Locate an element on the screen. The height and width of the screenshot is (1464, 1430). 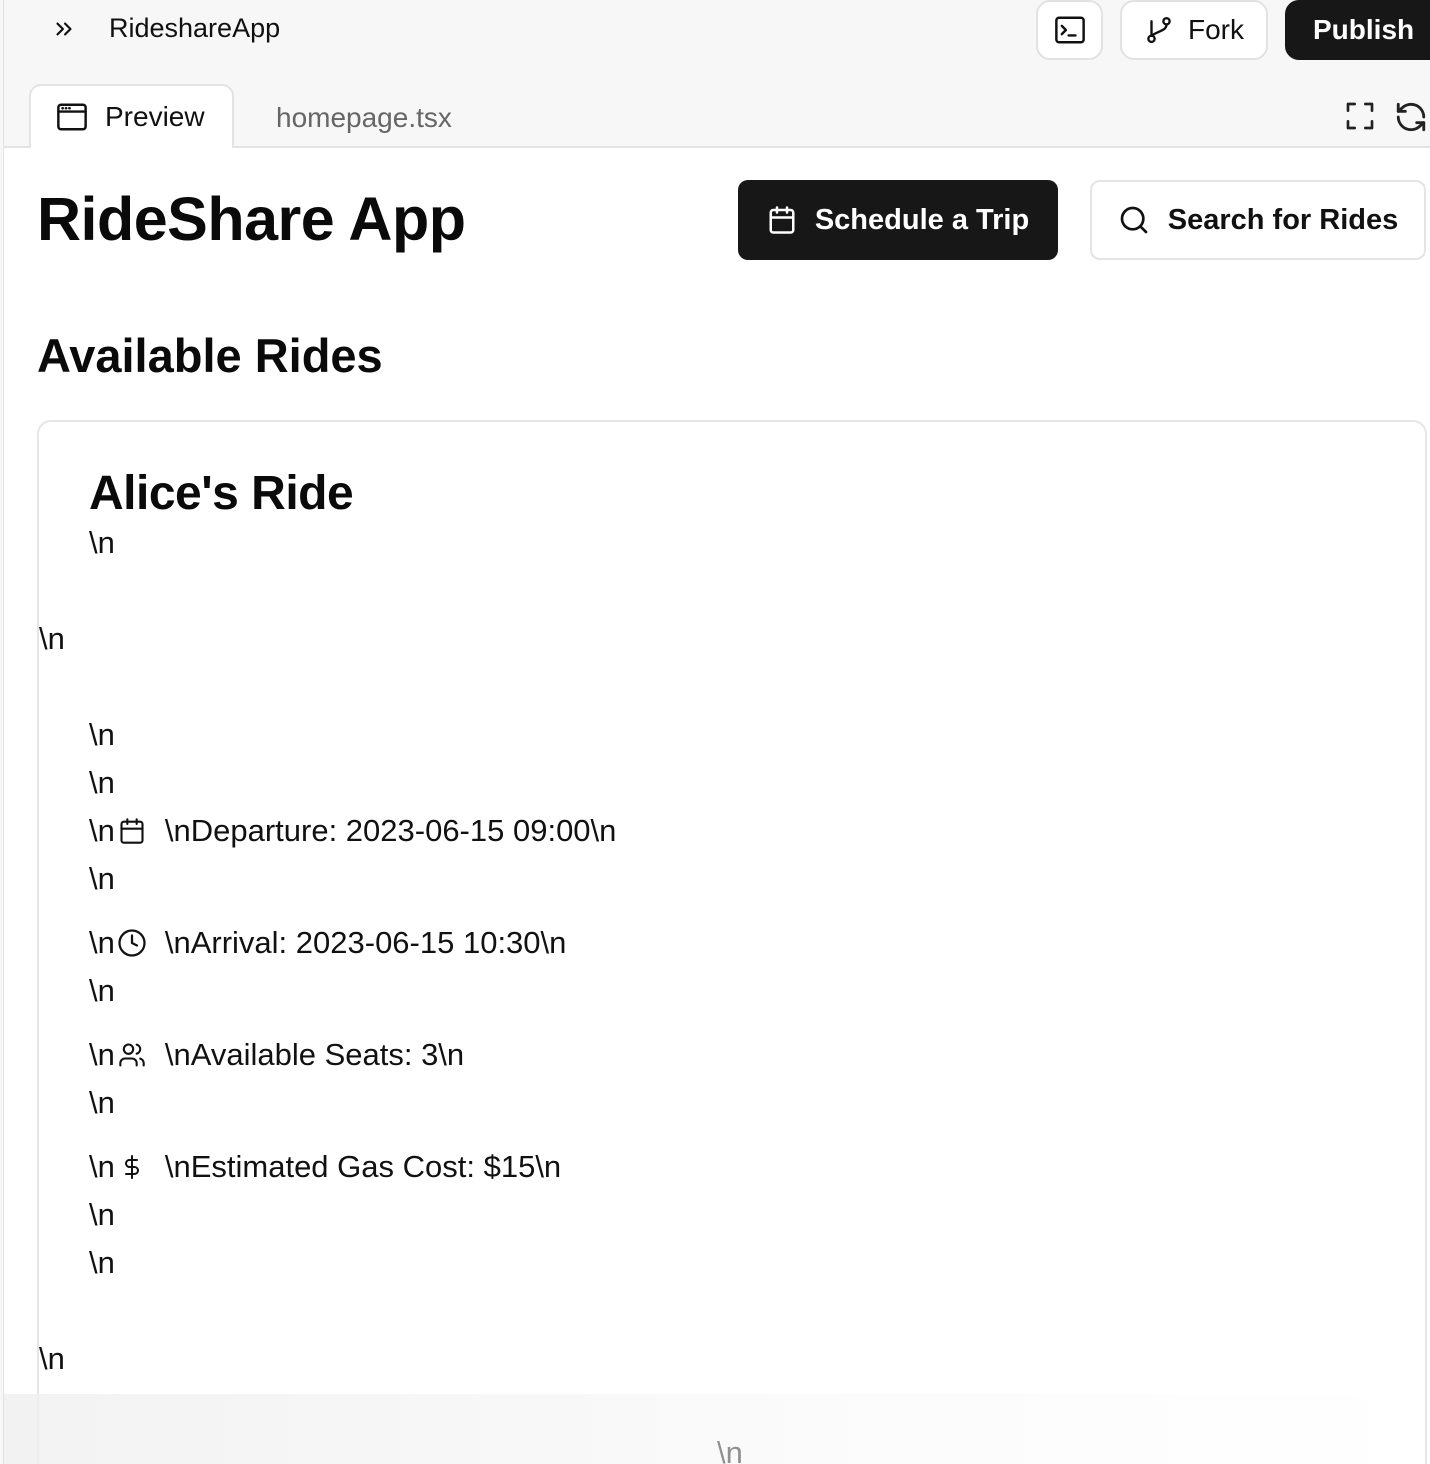
publish-button: Publish is located at coordinates (1357, 30).